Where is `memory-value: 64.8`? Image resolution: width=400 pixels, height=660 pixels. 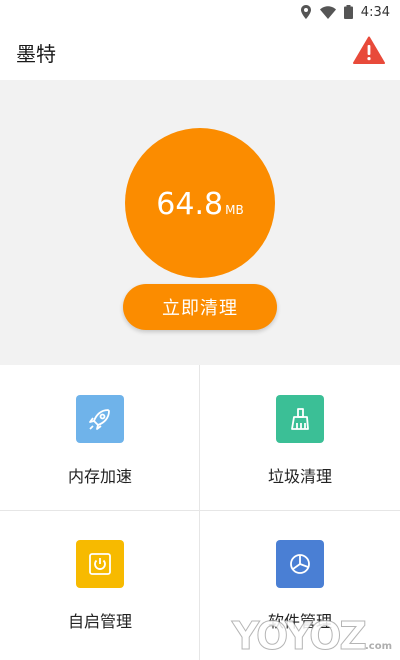
memory-value: 64.8 is located at coordinates (190, 204).